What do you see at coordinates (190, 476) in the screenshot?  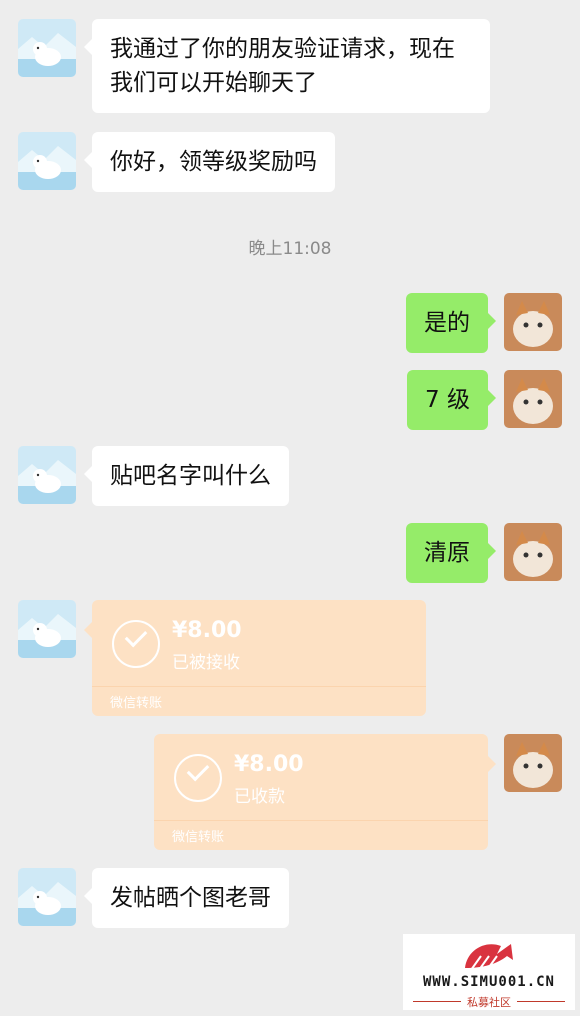 I see `message-text: 贴吧名字叫什么` at bounding box center [190, 476].